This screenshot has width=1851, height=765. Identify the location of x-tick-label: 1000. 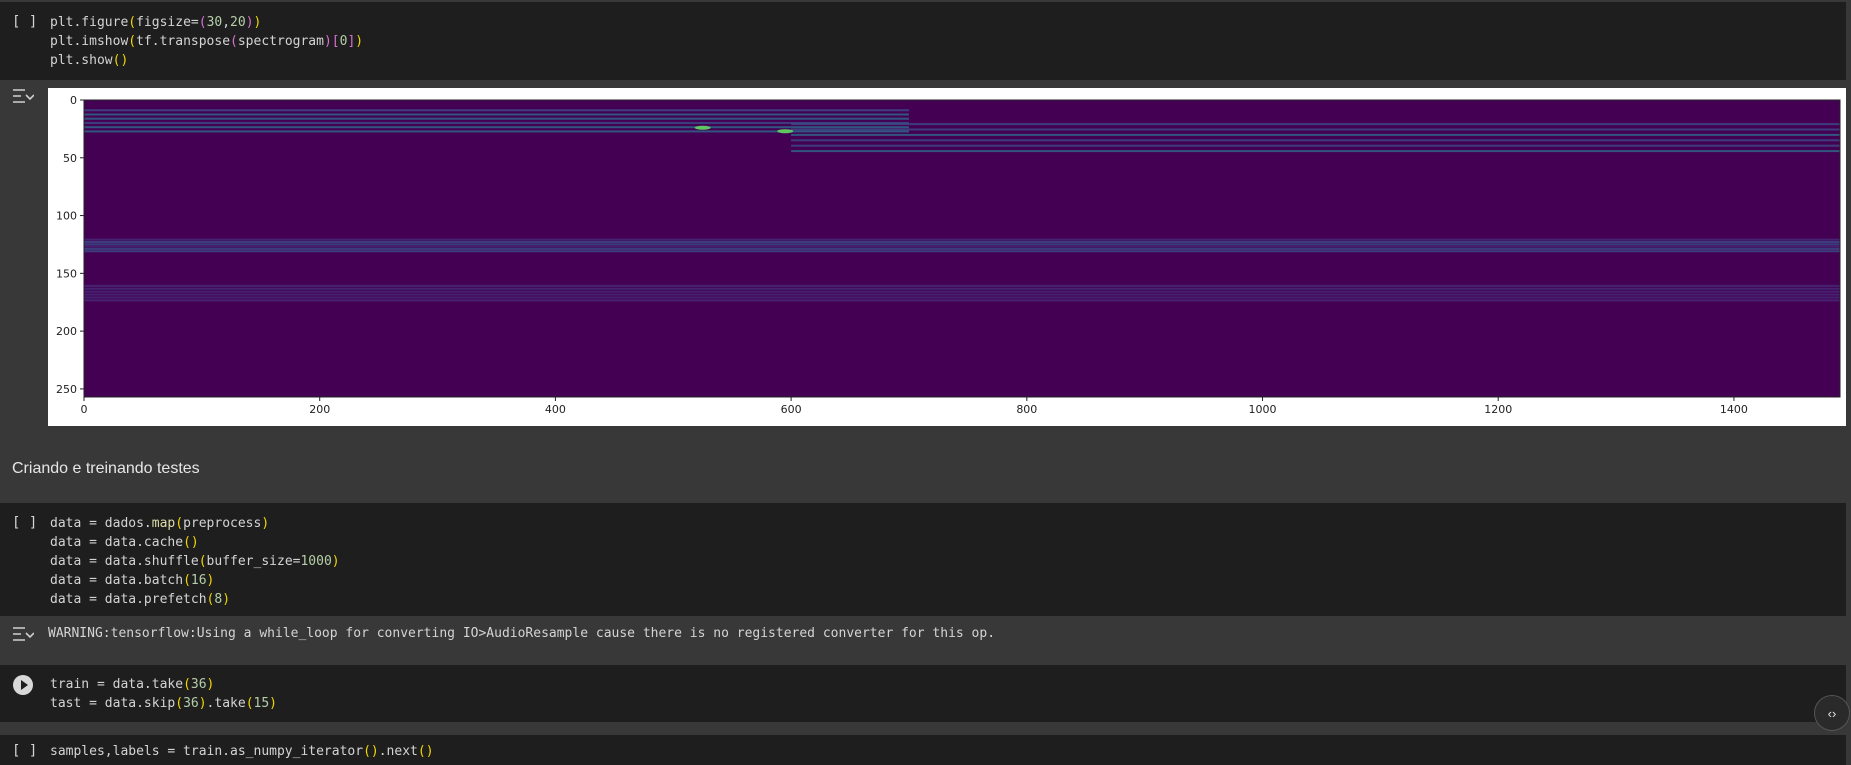
(1263, 409).